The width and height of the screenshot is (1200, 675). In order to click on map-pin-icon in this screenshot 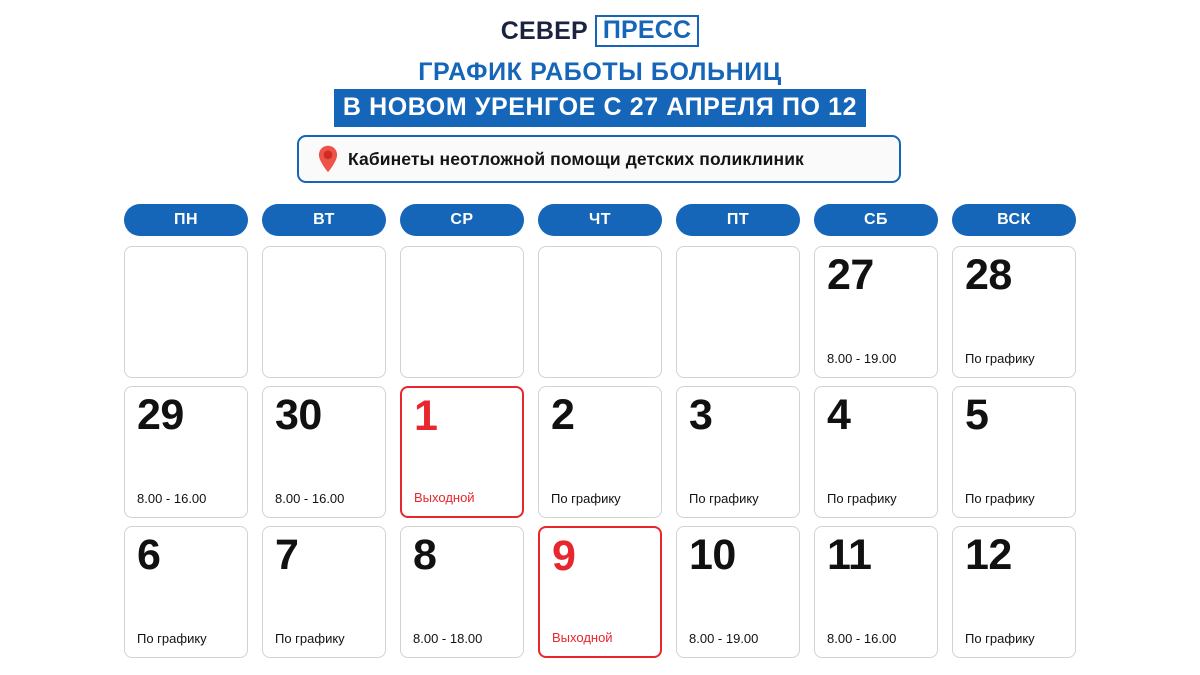, I will do `click(328, 159)`.